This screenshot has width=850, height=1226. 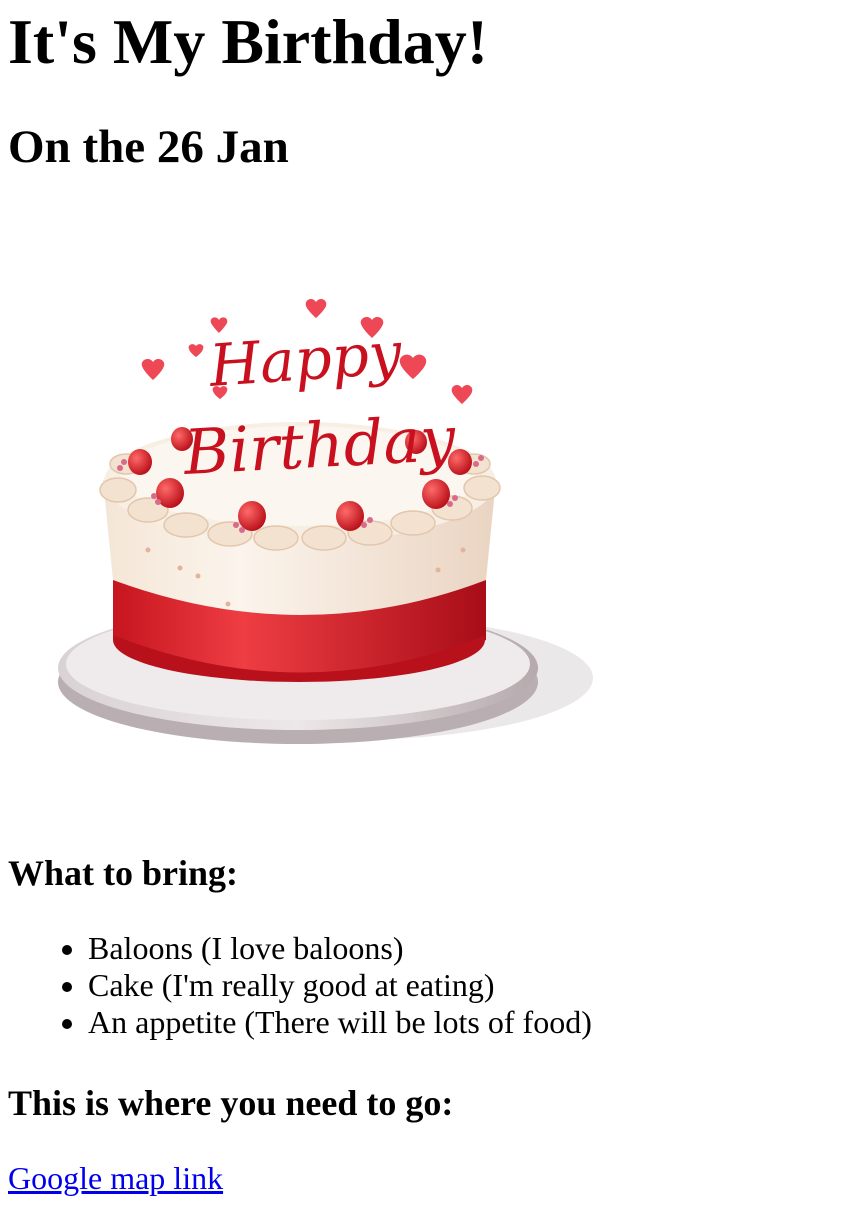 What do you see at coordinates (115, 1178) in the screenshot?
I see `google-map-link: Google map link` at bounding box center [115, 1178].